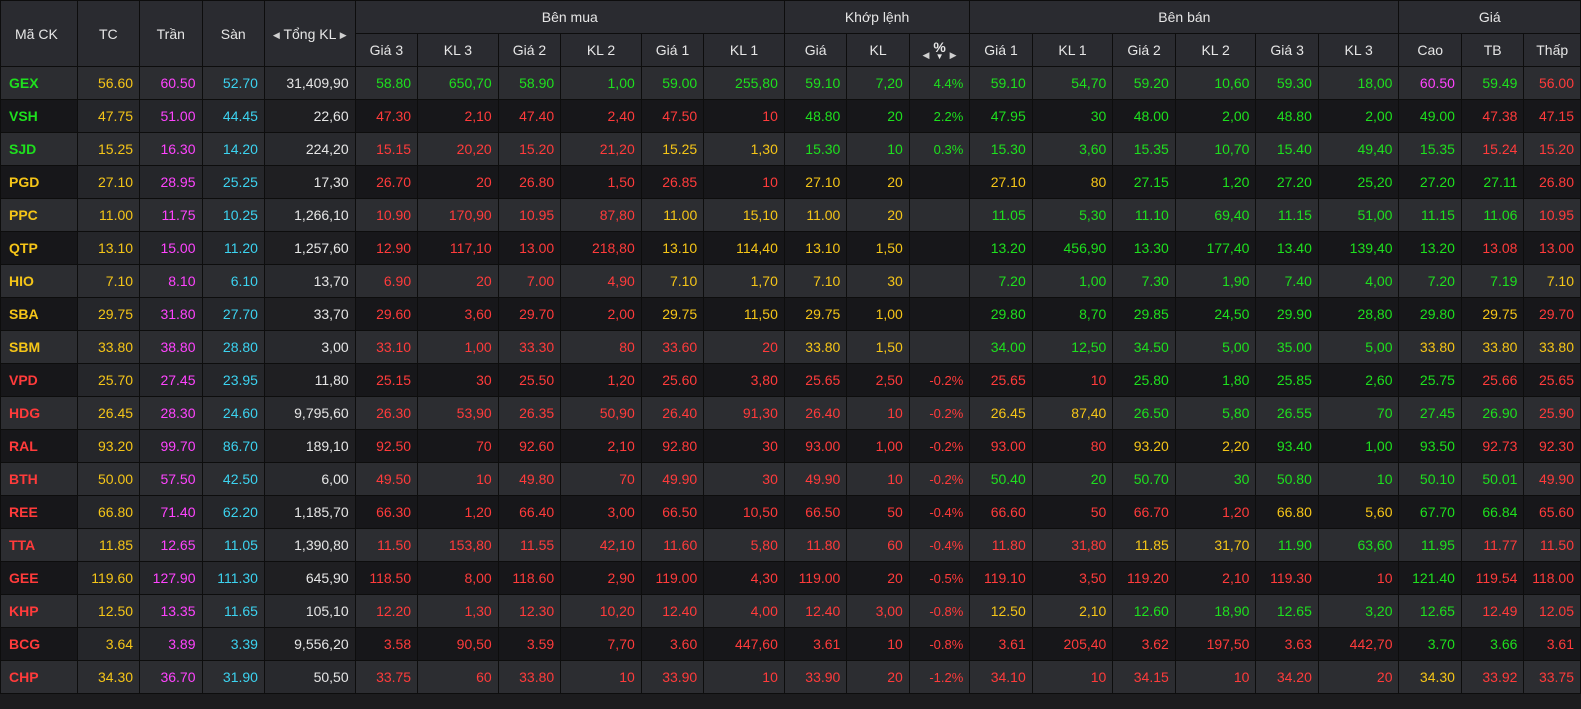 The width and height of the screenshot is (1581, 709). What do you see at coordinates (1552, 446) in the screenshot?
I see `low-cell: 92.30` at bounding box center [1552, 446].